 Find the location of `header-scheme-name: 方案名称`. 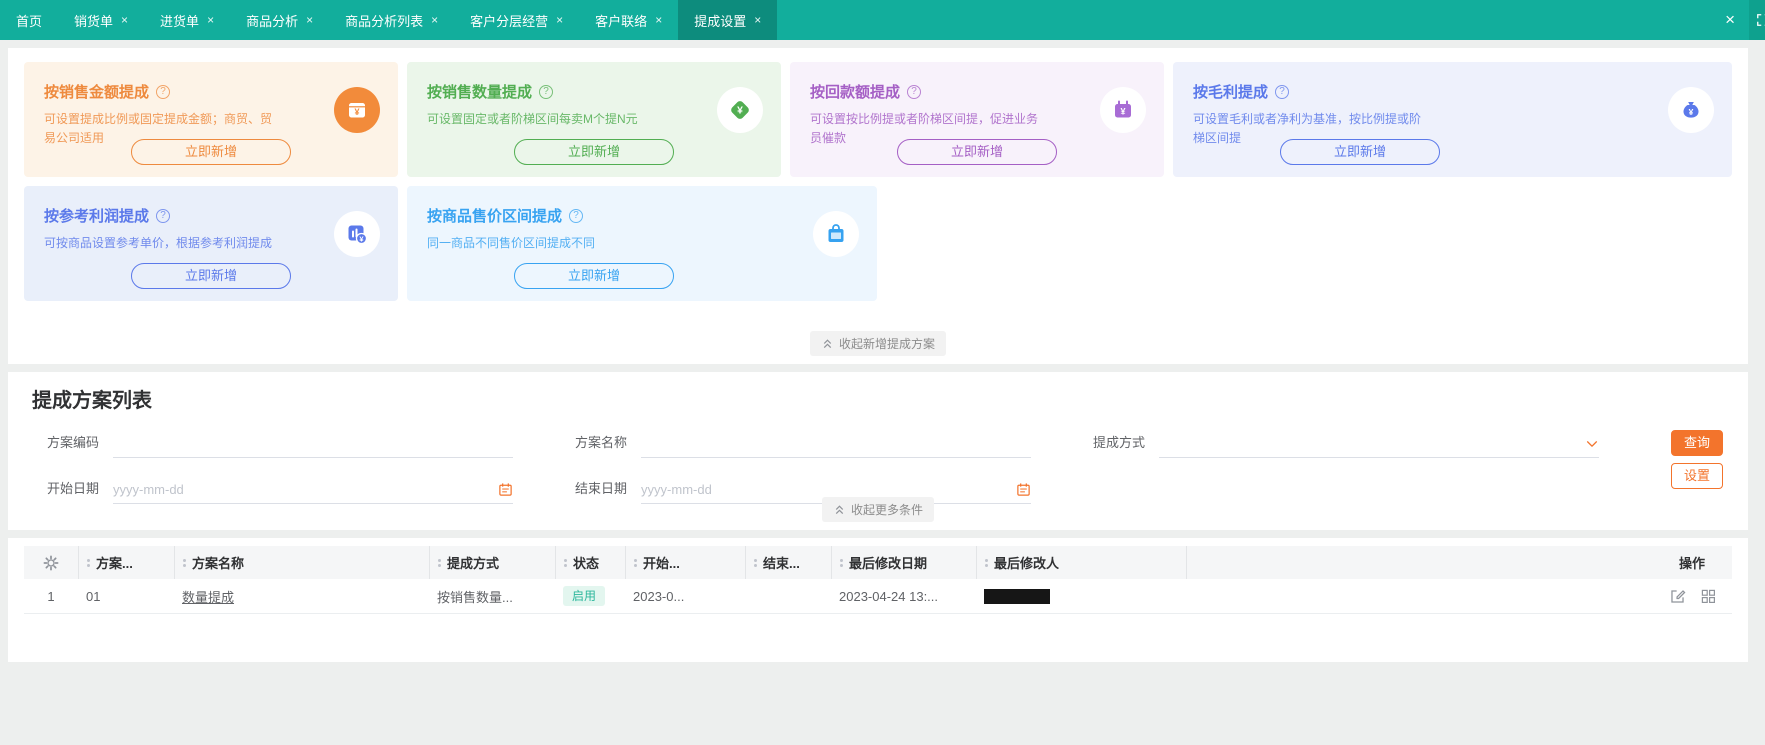

header-scheme-name: 方案名称 is located at coordinates (301, 562).